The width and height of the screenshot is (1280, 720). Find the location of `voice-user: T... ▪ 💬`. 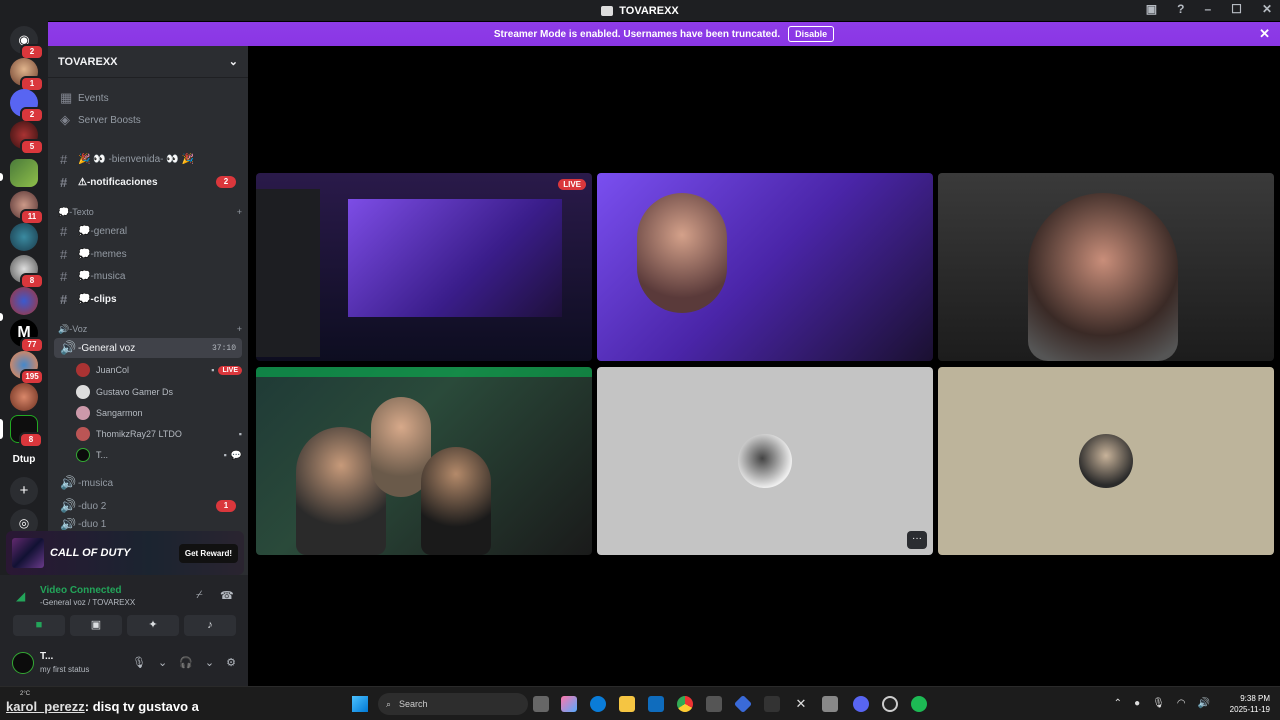

voice-user: T... ▪ 💬 is located at coordinates (159, 455).